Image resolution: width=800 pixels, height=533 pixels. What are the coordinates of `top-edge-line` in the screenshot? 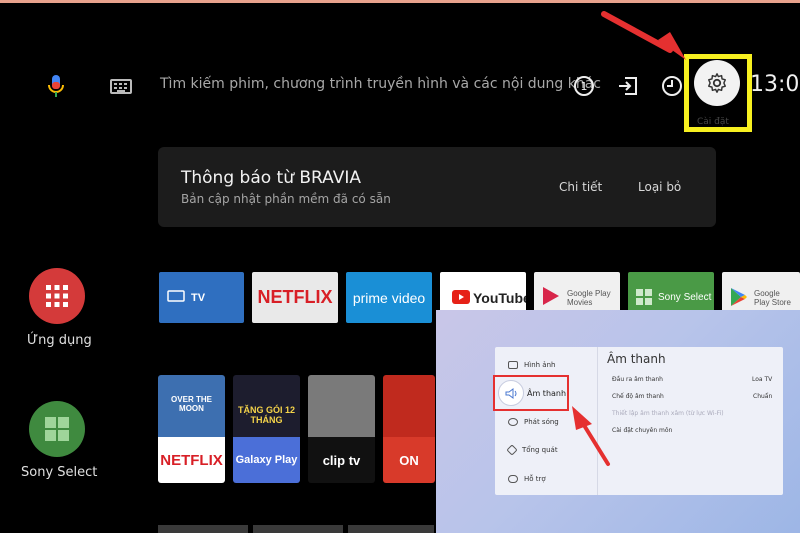 It's located at (400, 1).